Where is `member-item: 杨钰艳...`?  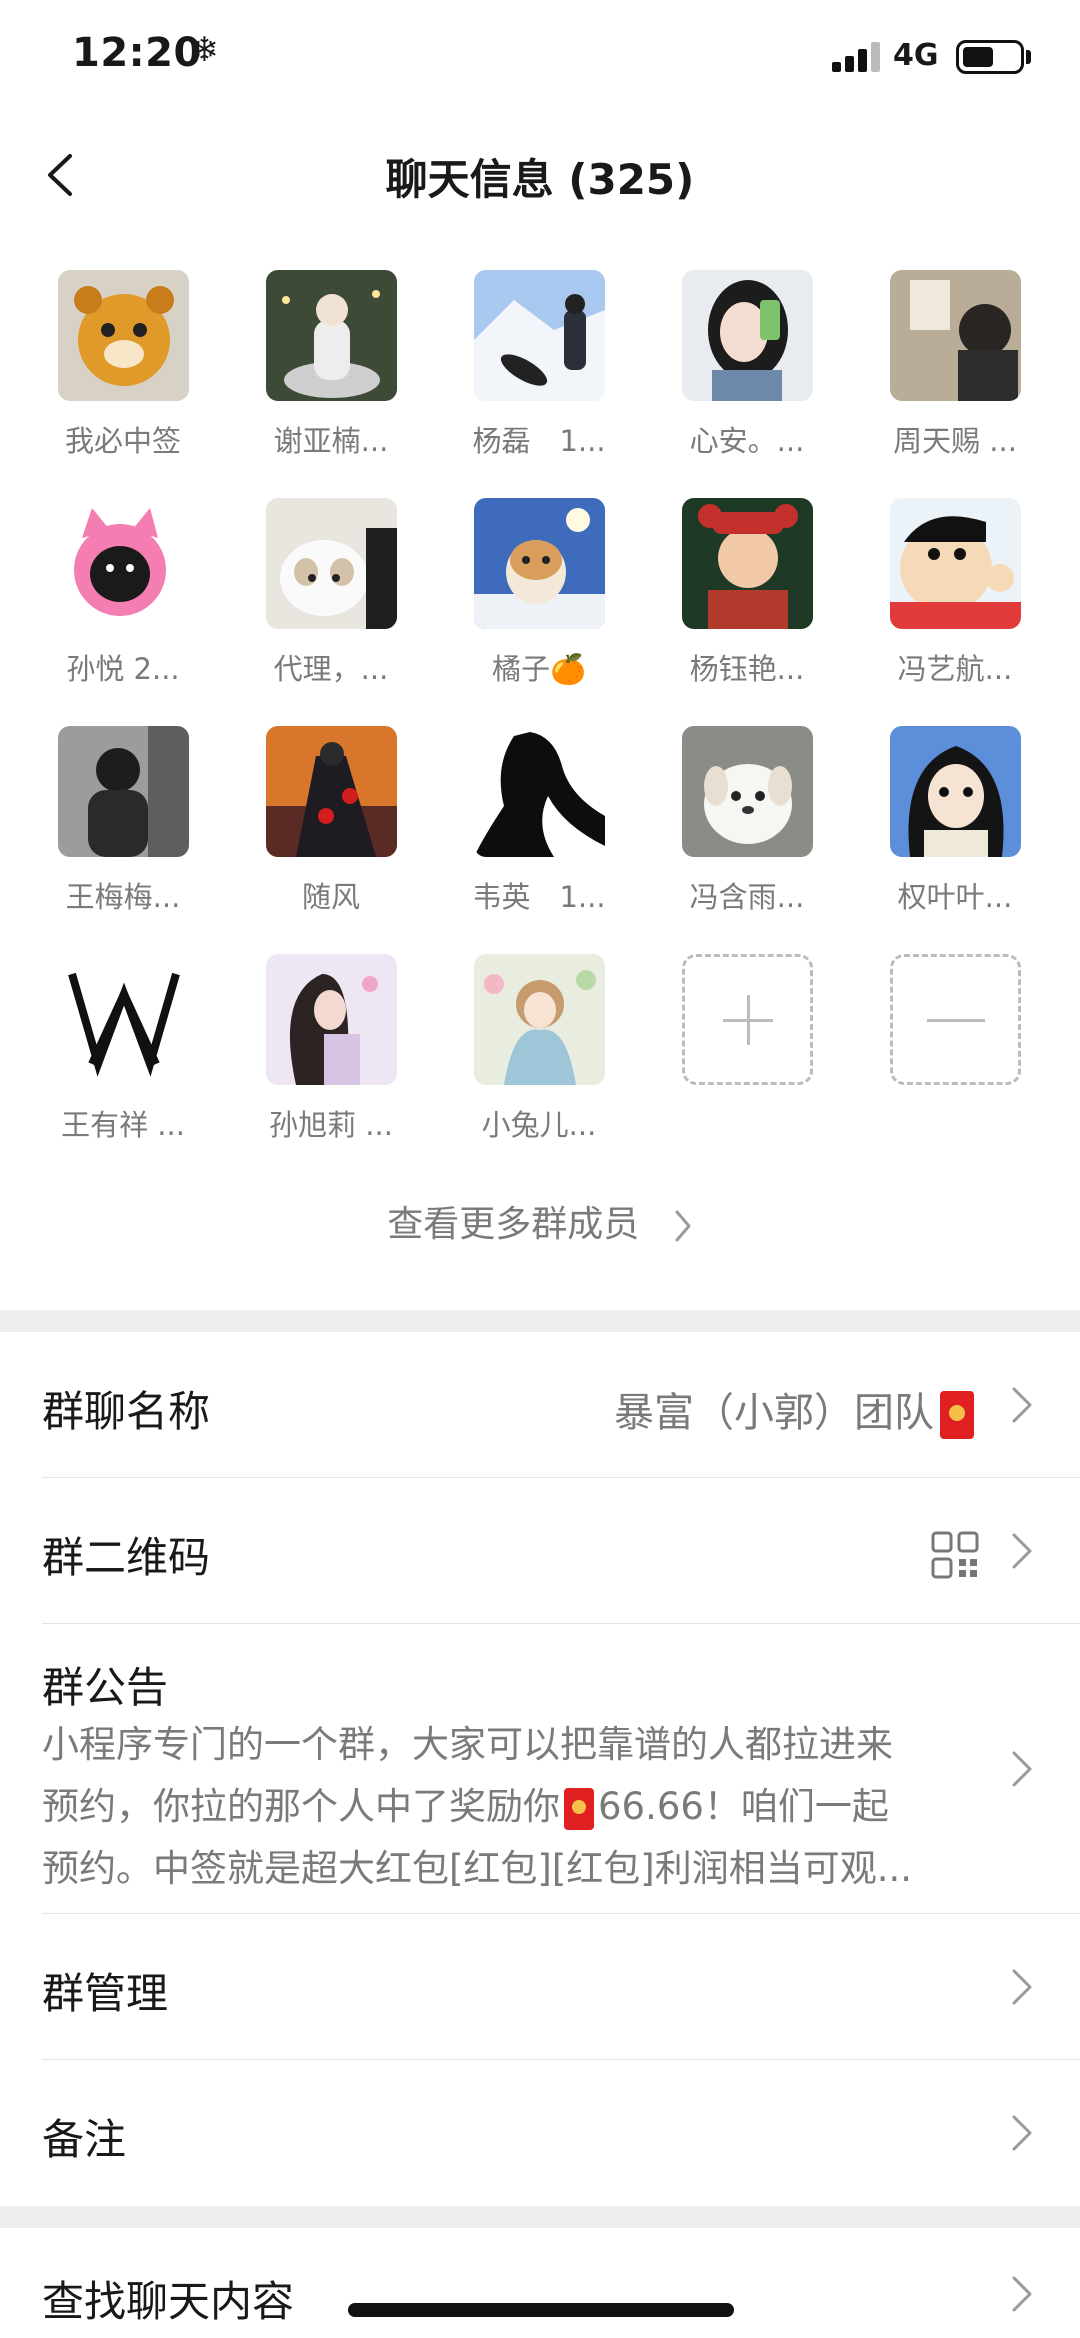
member-item: 杨钰艳... is located at coordinates (742, 603).